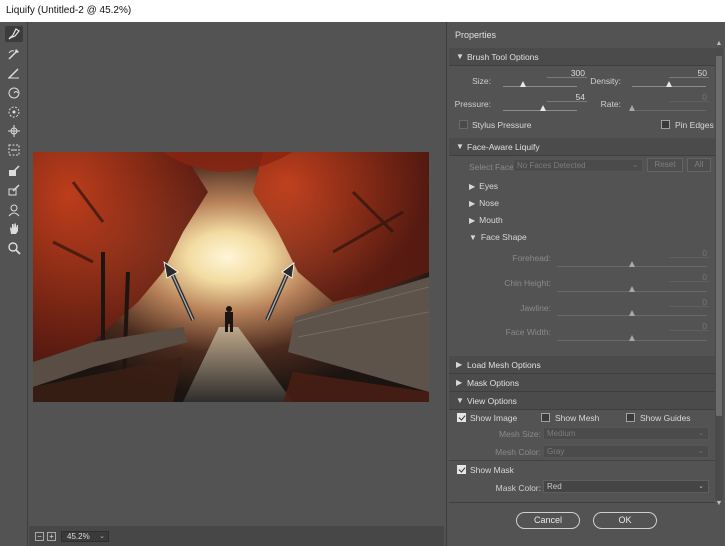 Image resolution: width=725 pixels, height=546 pixels. What do you see at coordinates (14, 210) in the screenshot?
I see `face-tool-icon` at bounding box center [14, 210].